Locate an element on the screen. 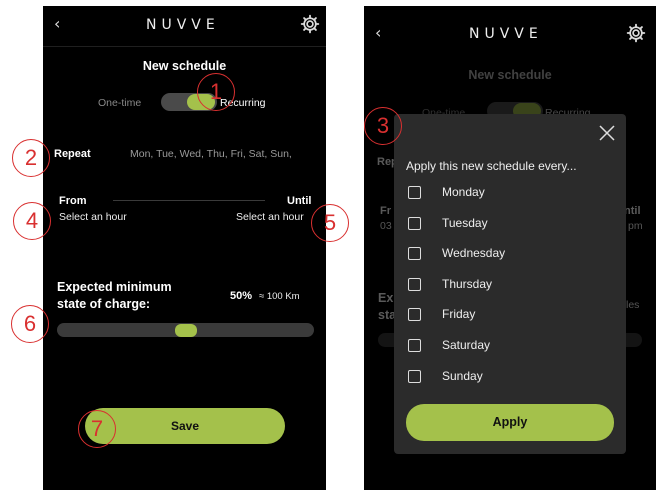  close-icon is located at coordinates (607, 133).